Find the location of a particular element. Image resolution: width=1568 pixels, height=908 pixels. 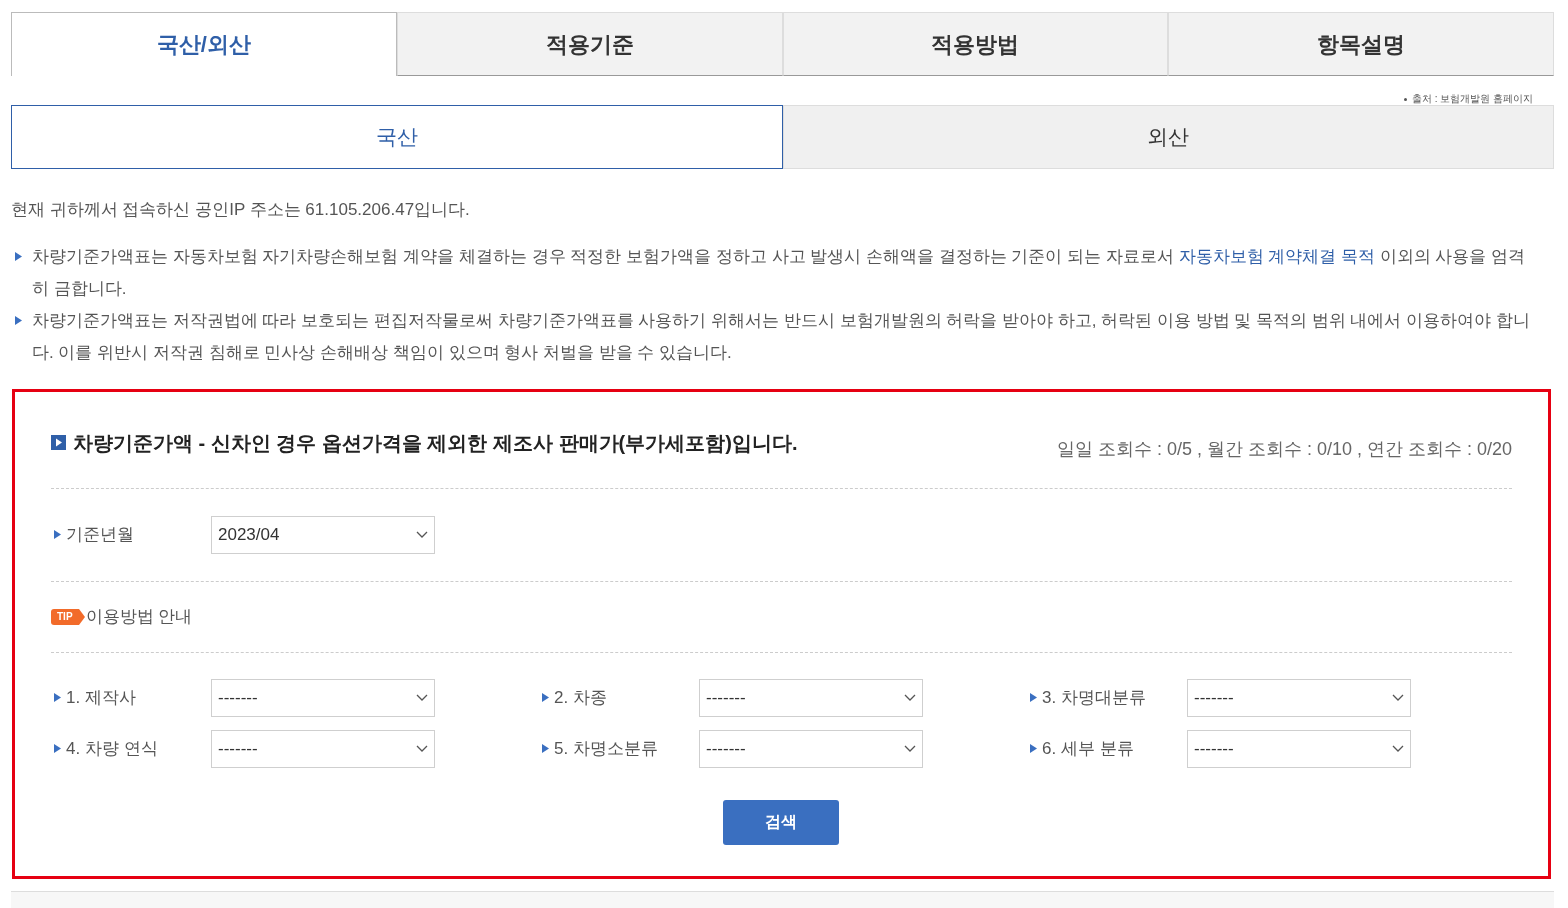

field-label: 기준년월 is located at coordinates (100, 534).